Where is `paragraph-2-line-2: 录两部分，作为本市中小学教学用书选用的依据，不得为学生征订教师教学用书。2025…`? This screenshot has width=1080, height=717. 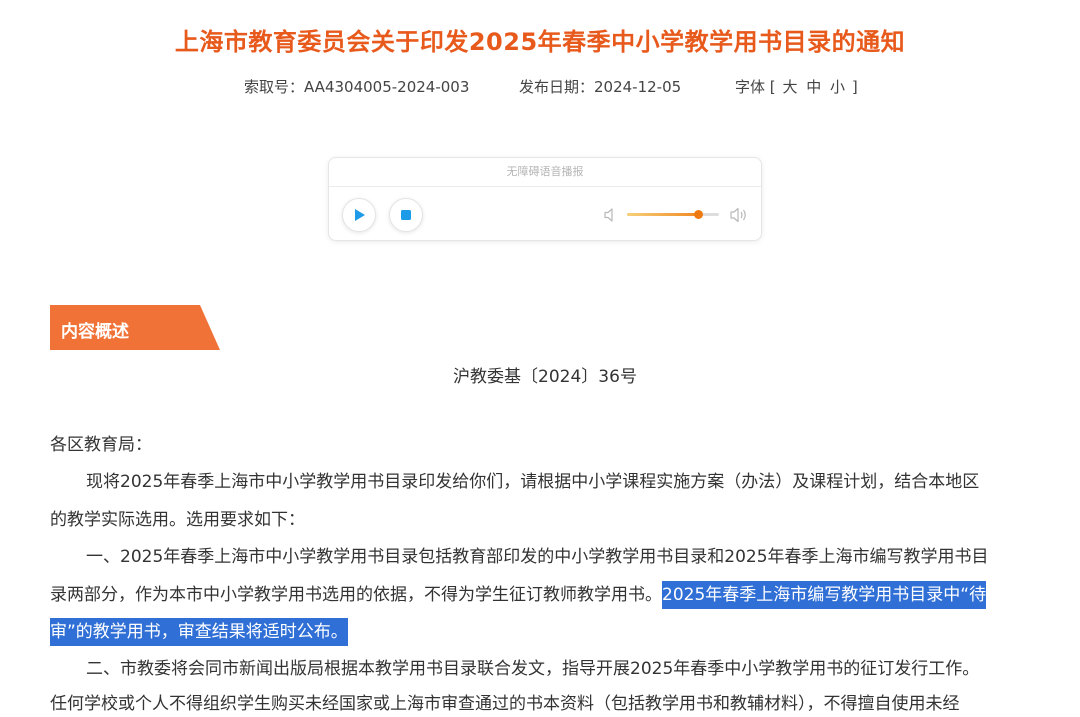 paragraph-2-line-2: 录两部分，作为本市中小学教学用书选用的依据，不得为学生征订教师教学用书。2025… is located at coordinates (550, 595).